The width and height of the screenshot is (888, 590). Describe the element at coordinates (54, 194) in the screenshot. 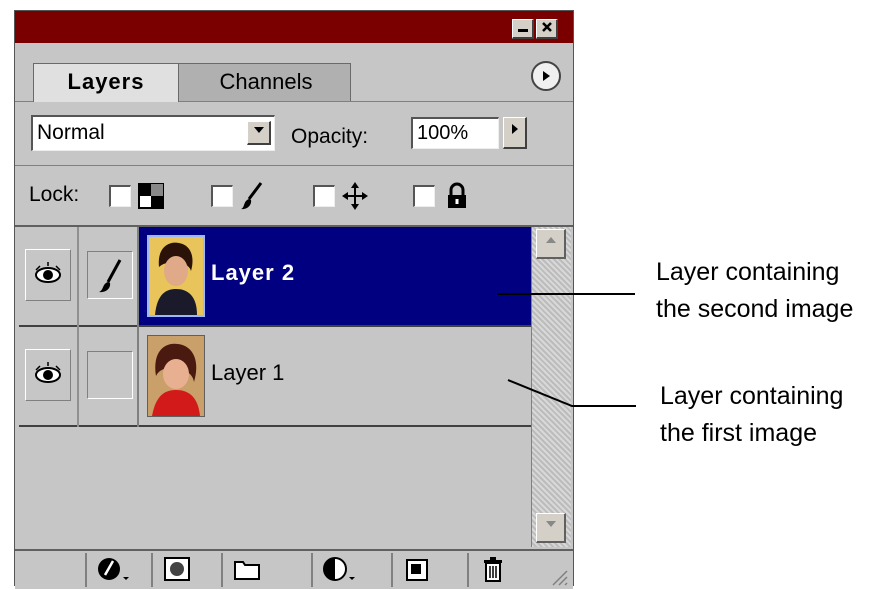

I see `lock-label: Lock:` at that location.